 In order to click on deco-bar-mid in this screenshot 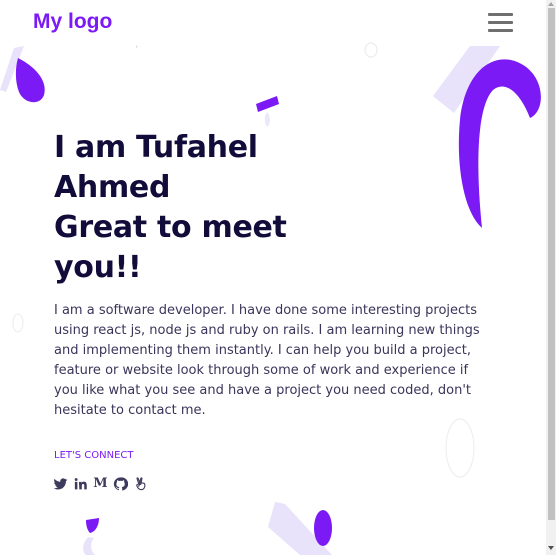, I will do `click(267, 104)`.